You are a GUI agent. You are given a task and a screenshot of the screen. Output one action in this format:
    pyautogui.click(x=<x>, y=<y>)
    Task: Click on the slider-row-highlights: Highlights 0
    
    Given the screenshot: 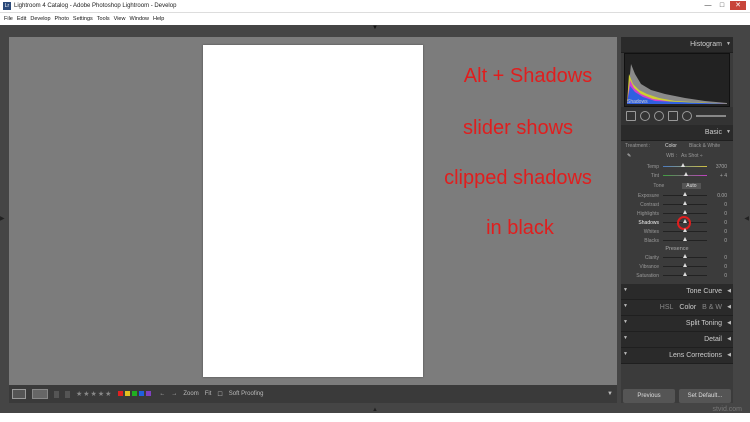 What is the action you would take?
    pyautogui.click(x=677, y=213)
    